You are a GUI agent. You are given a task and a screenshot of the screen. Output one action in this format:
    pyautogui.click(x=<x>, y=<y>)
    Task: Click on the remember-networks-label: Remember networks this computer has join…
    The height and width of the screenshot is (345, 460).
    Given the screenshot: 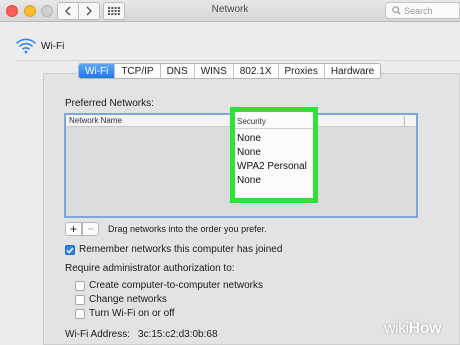 What is the action you would take?
    pyautogui.click(x=181, y=249)
    